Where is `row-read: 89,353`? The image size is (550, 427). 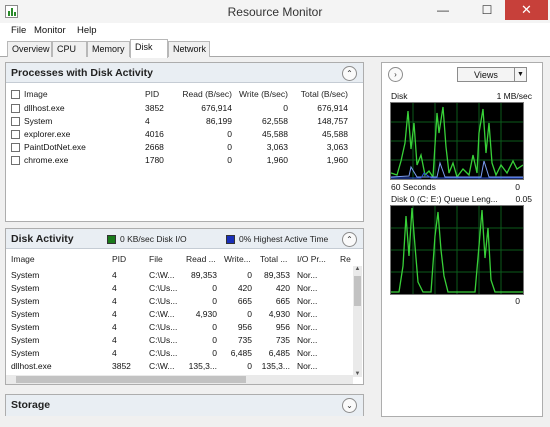 row-read: 89,353 is located at coordinates (204, 275).